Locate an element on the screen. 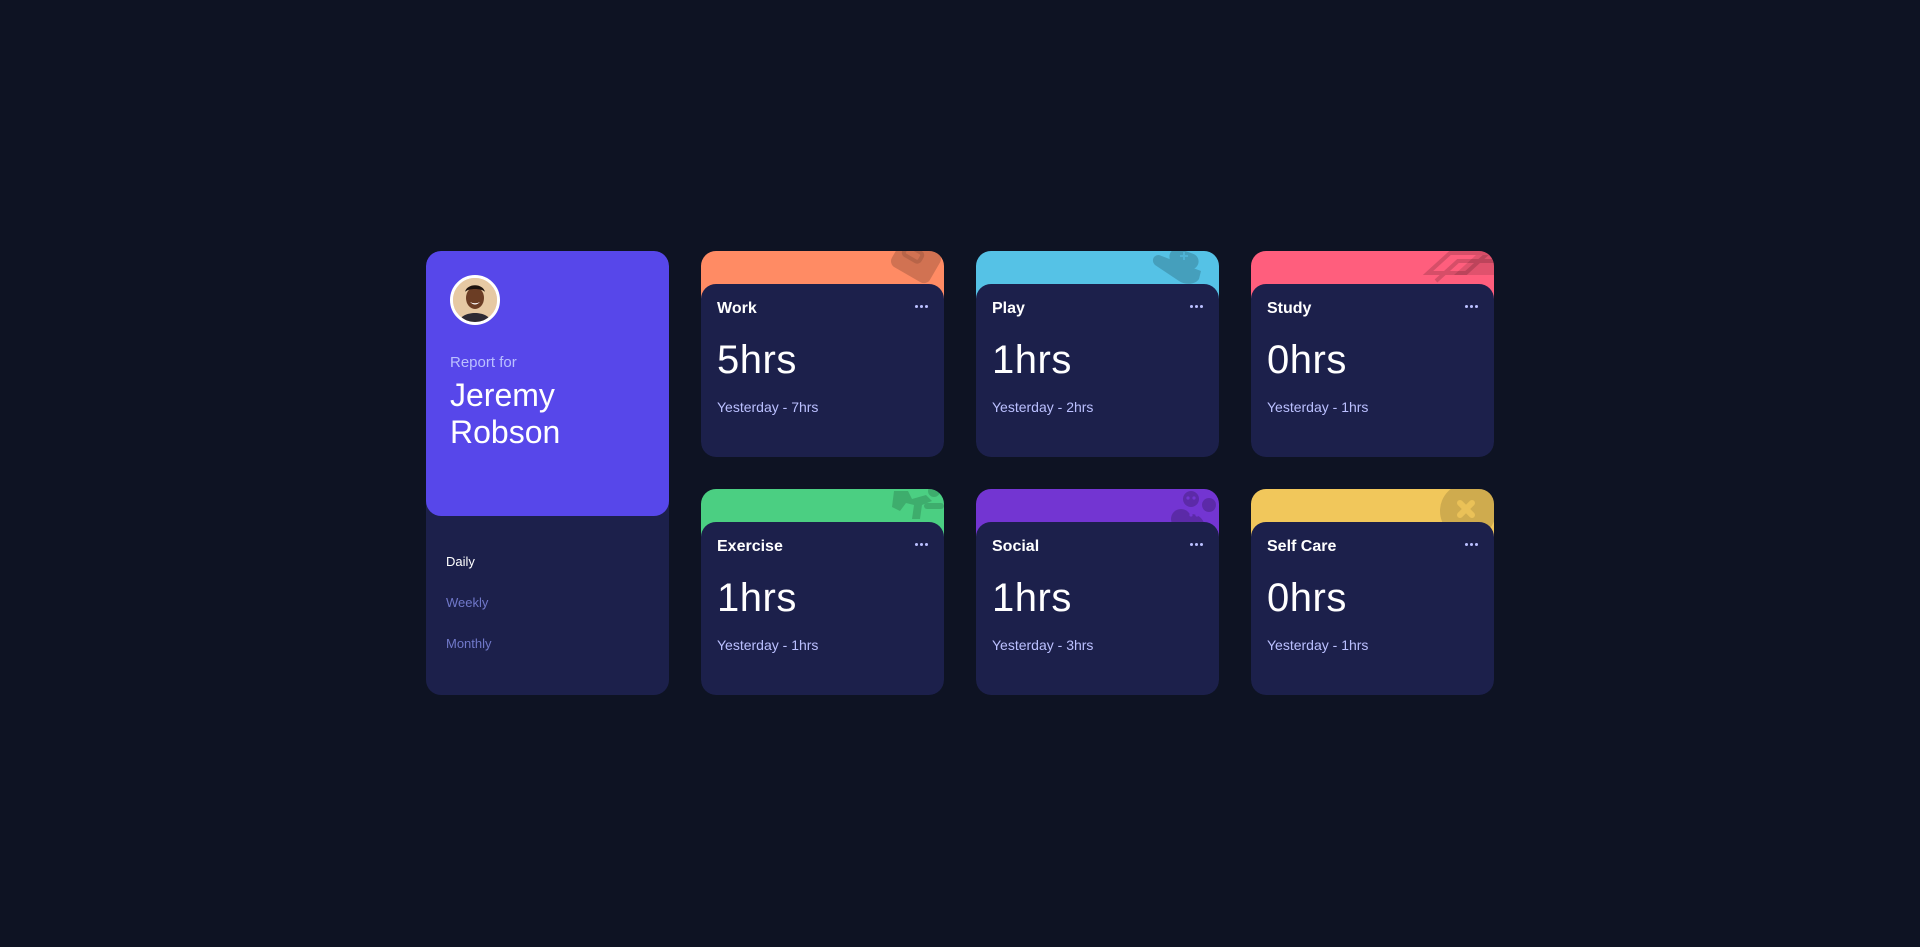  activity-title: Study is located at coordinates (1289, 308).